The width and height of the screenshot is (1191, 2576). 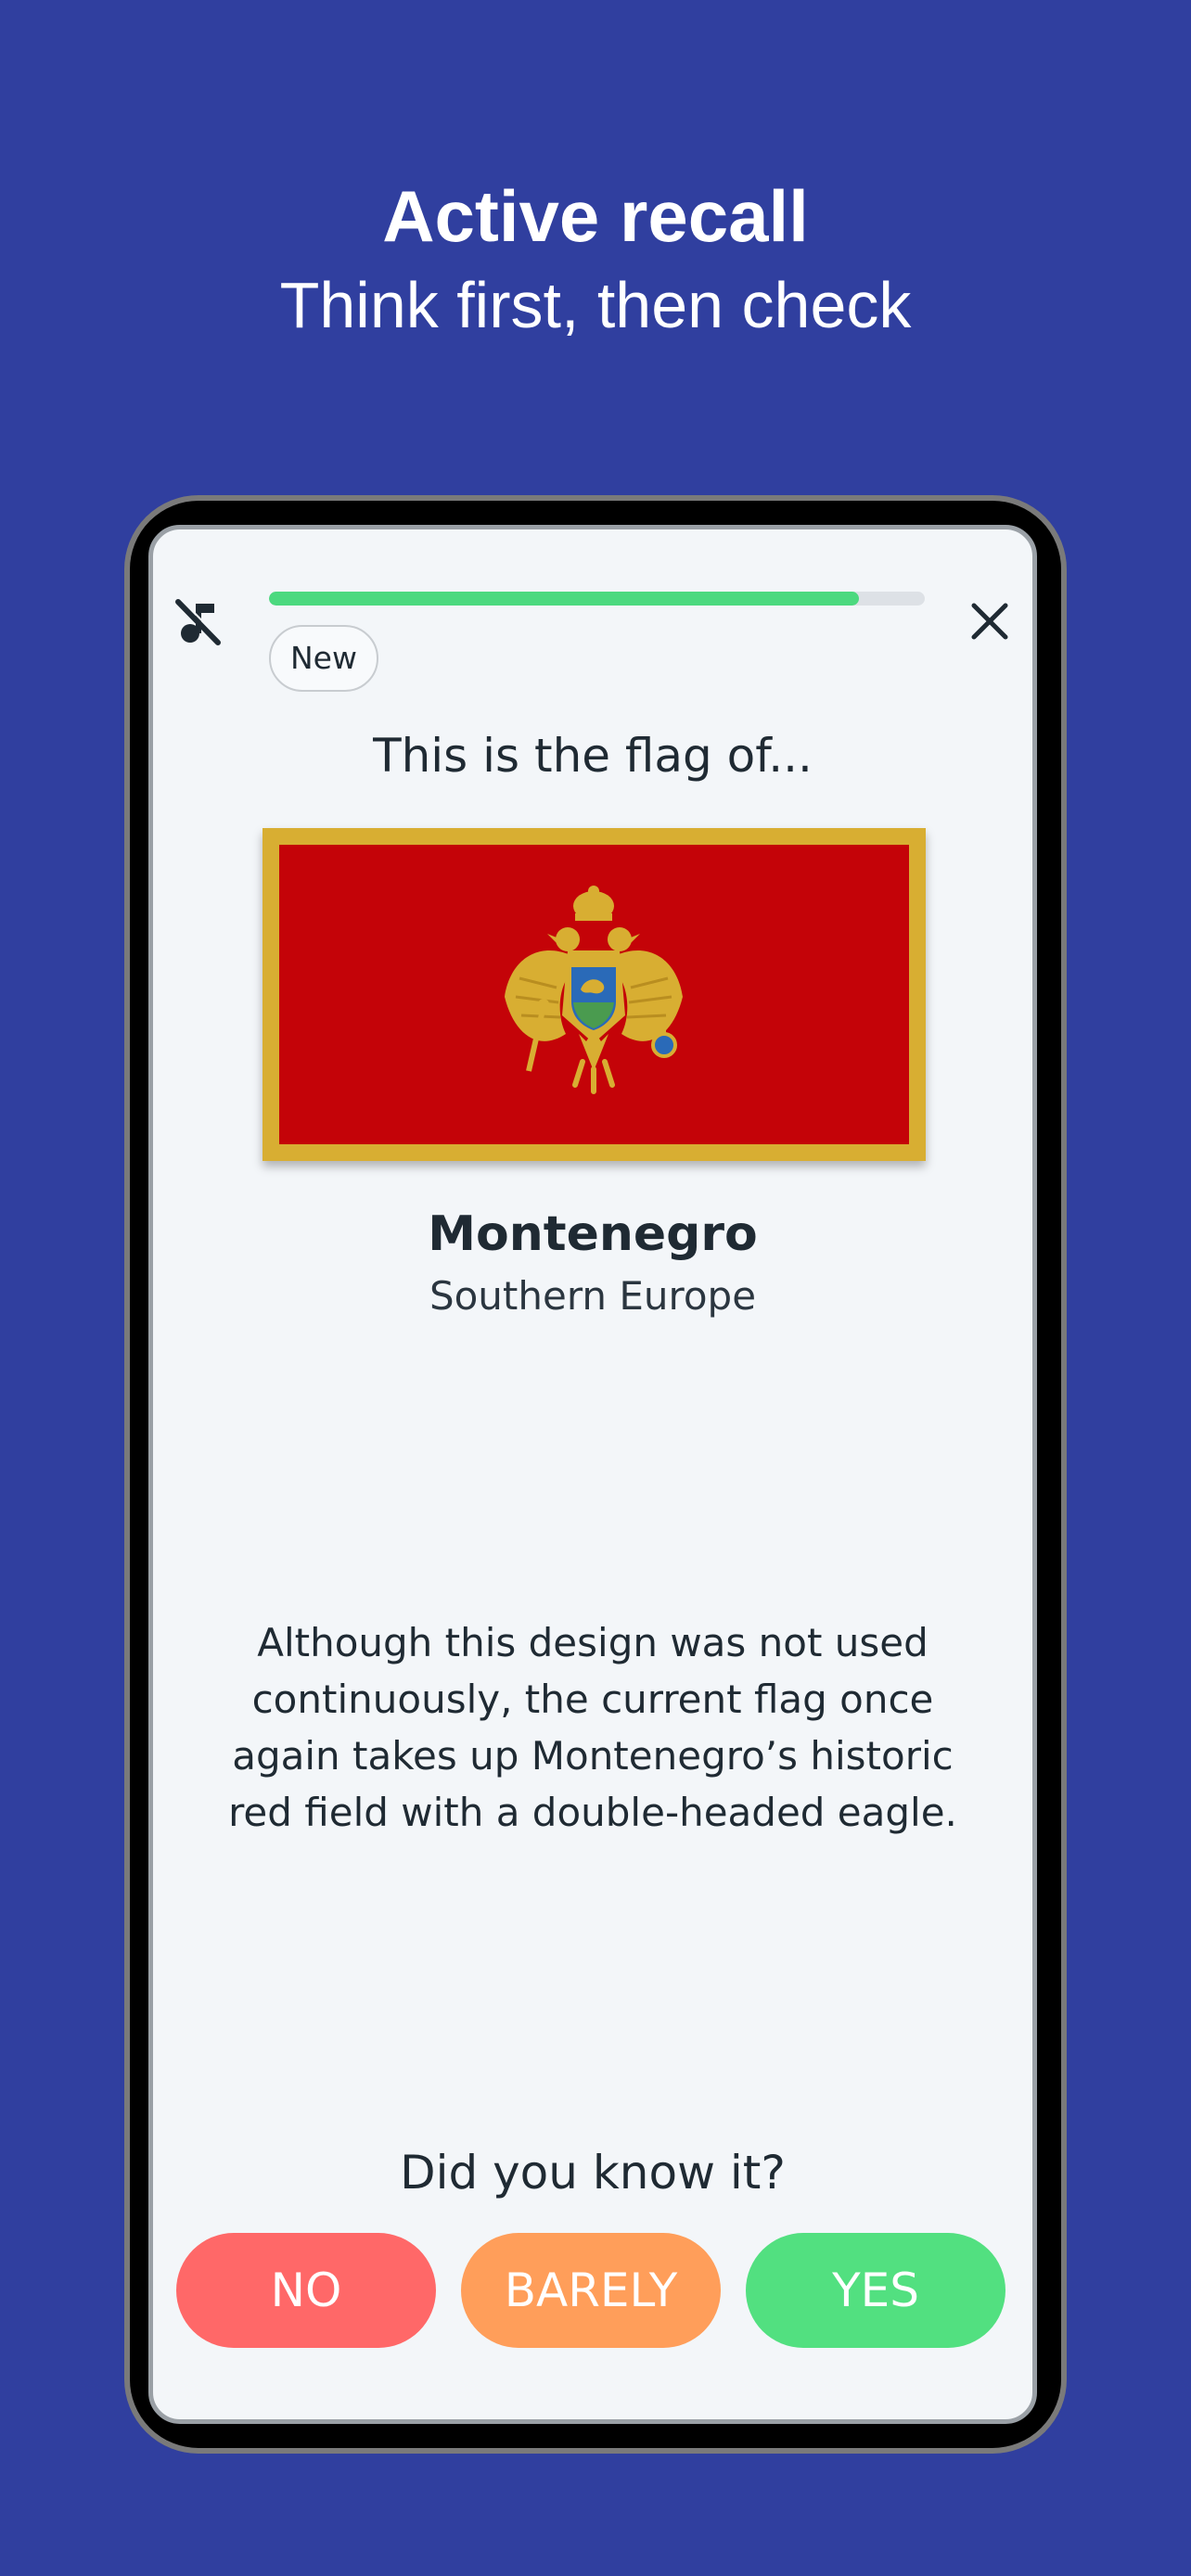 What do you see at coordinates (564, 599) in the screenshot?
I see `progress-bar-fill` at bounding box center [564, 599].